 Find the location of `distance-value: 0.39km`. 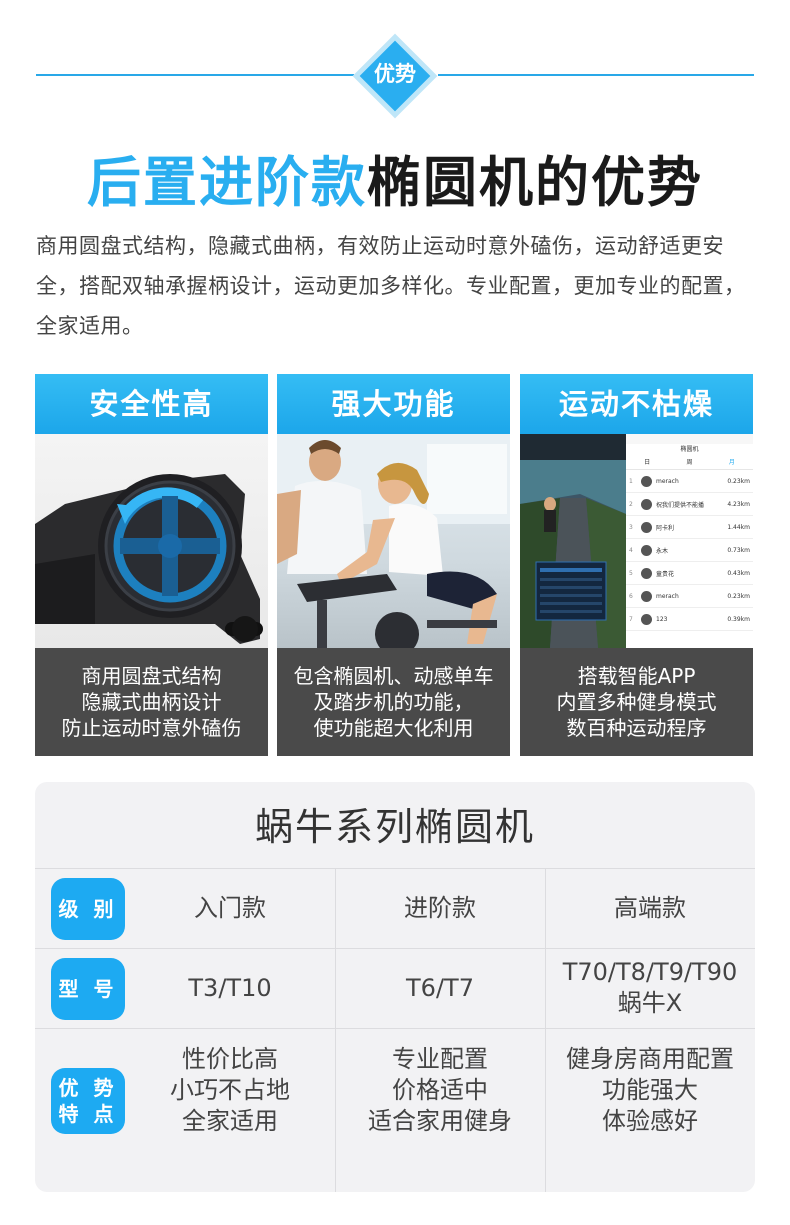

distance-value: 0.39km is located at coordinates (738, 619).